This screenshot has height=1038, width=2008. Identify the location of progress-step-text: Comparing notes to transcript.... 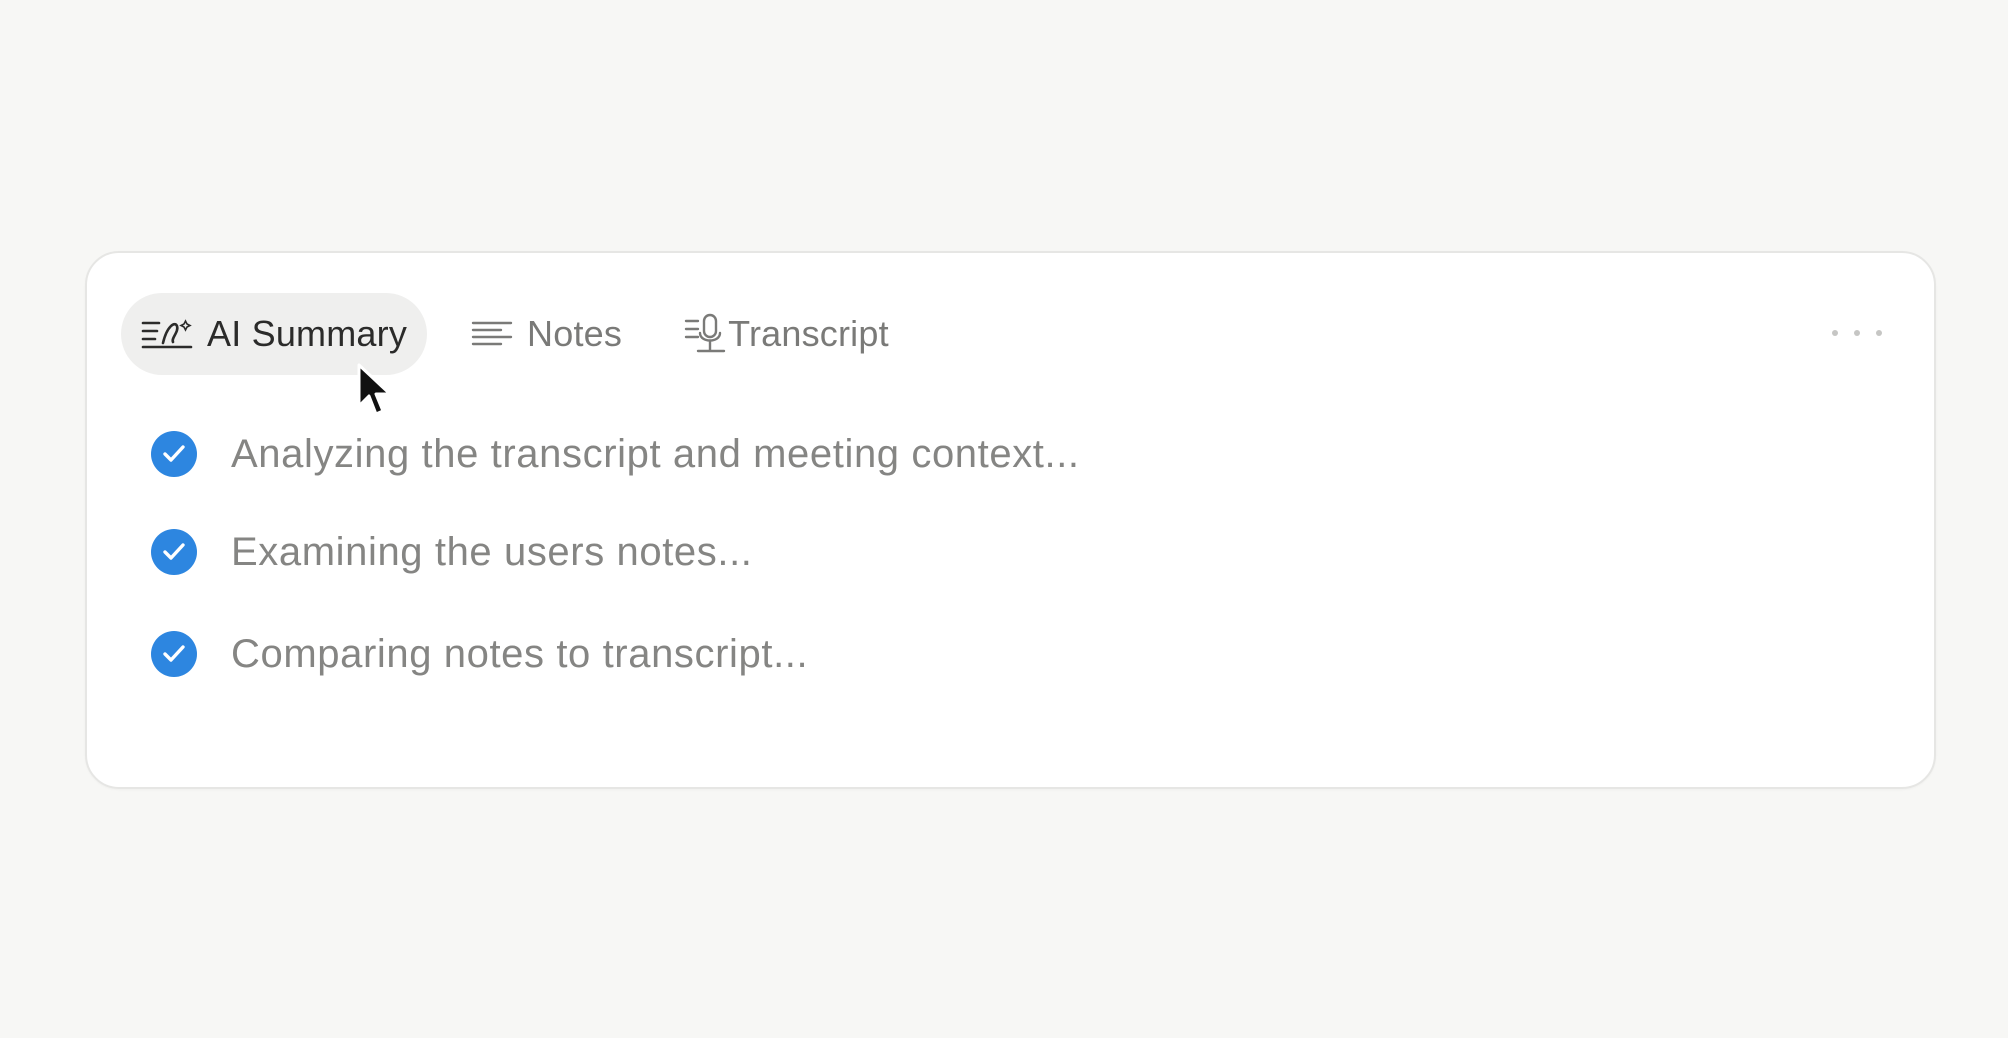
(520, 653).